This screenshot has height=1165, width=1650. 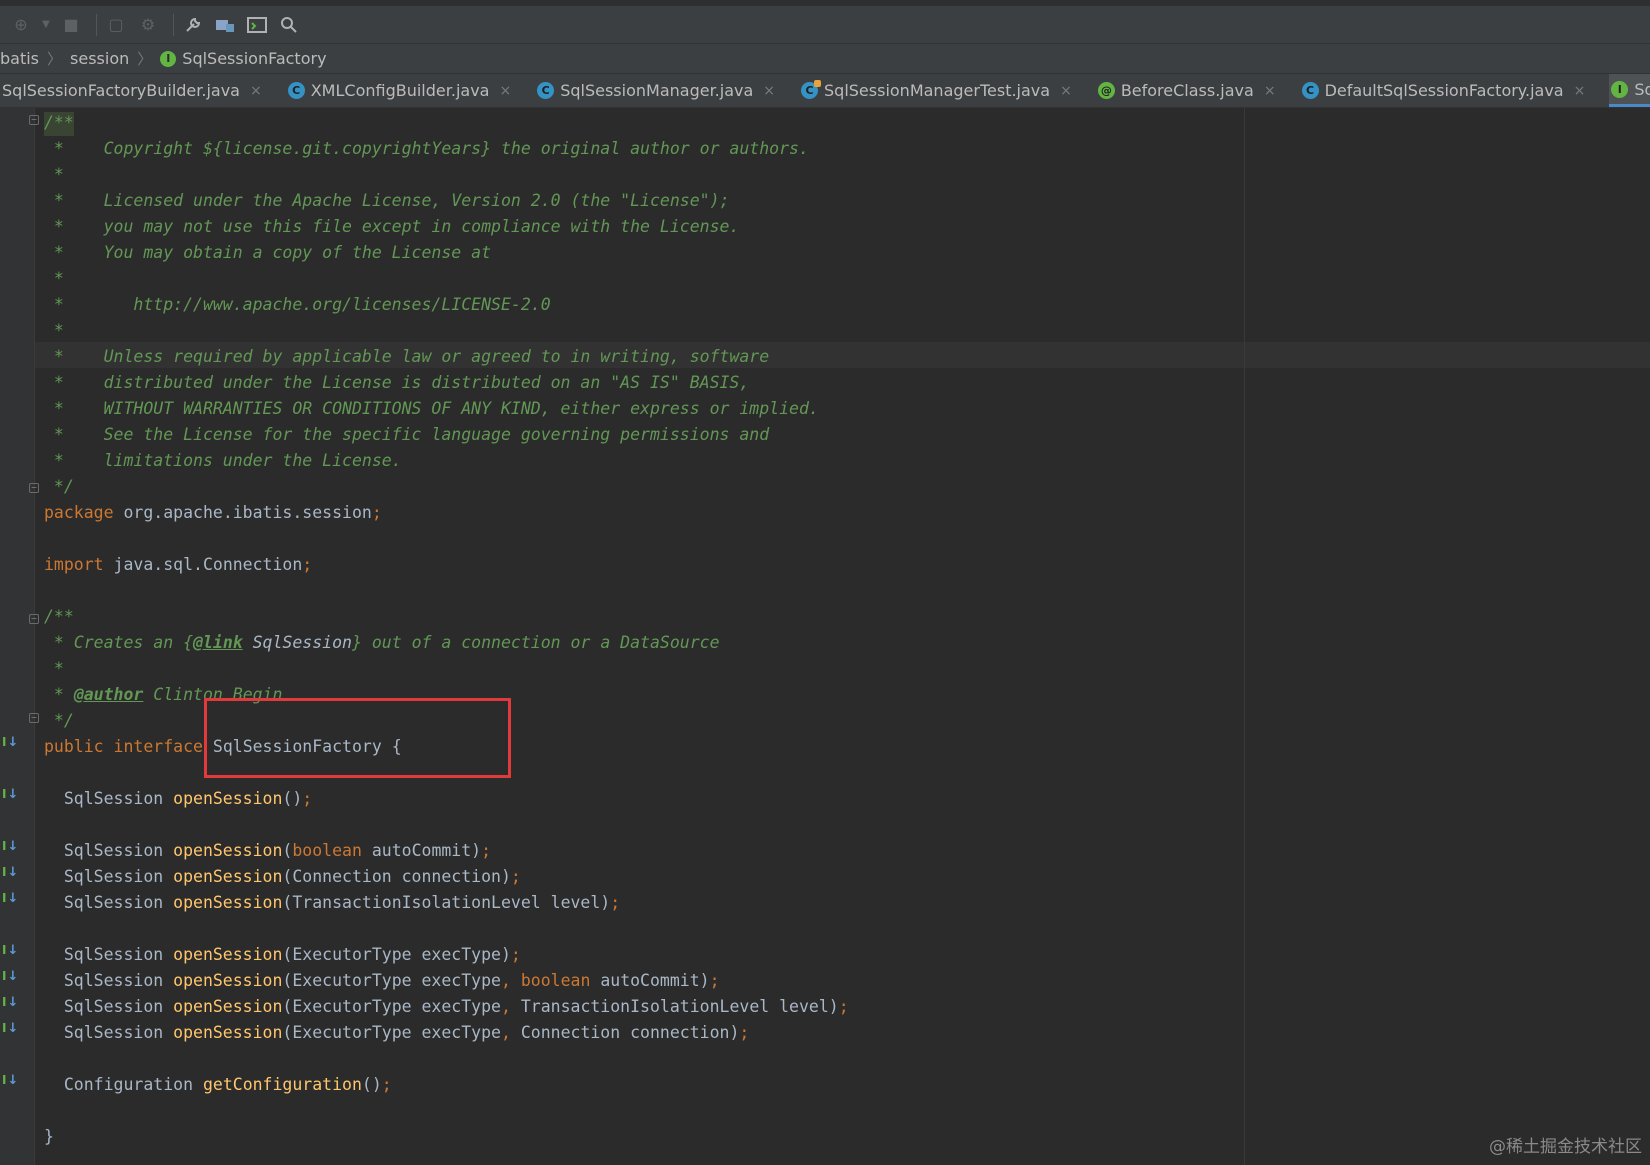 What do you see at coordinates (1244, 636) in the screenshot?
I see `right-margin-guide` at bounding box center [1244, 636].